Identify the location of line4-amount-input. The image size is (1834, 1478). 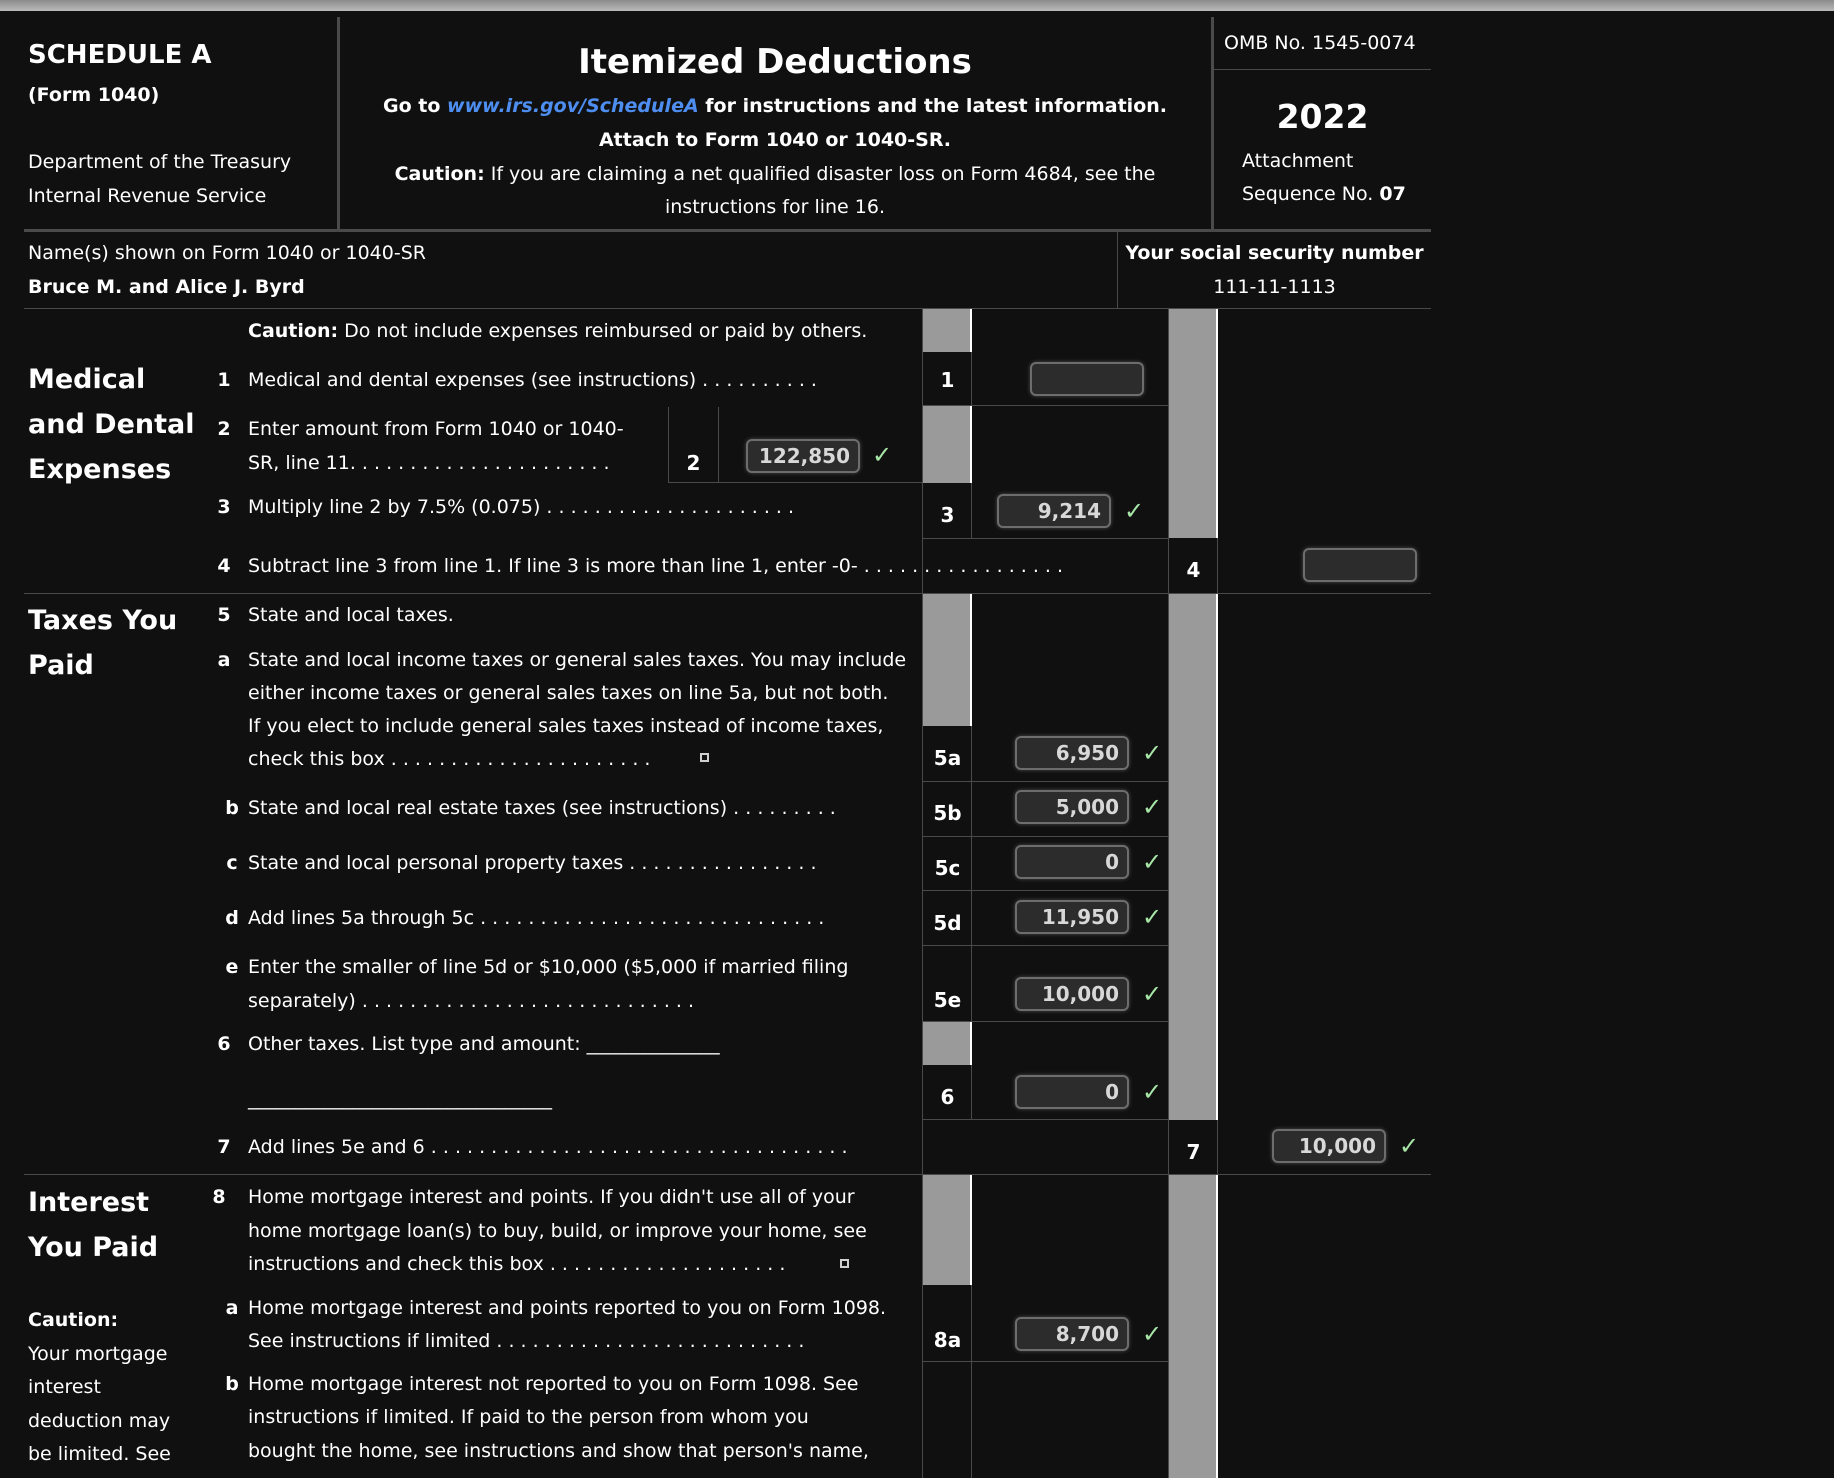
(1360, 565).